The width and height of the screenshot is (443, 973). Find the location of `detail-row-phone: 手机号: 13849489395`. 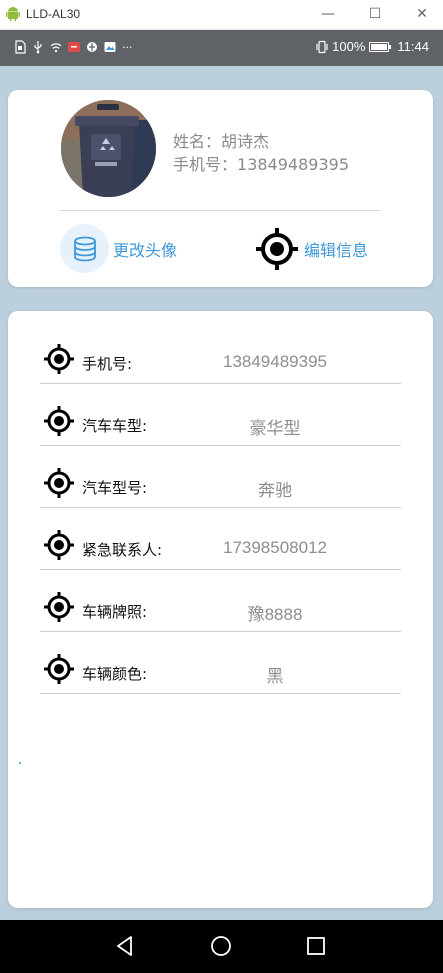

detail-row-phone: 手机号: 13849489395 is located at coordinates (220, 353).